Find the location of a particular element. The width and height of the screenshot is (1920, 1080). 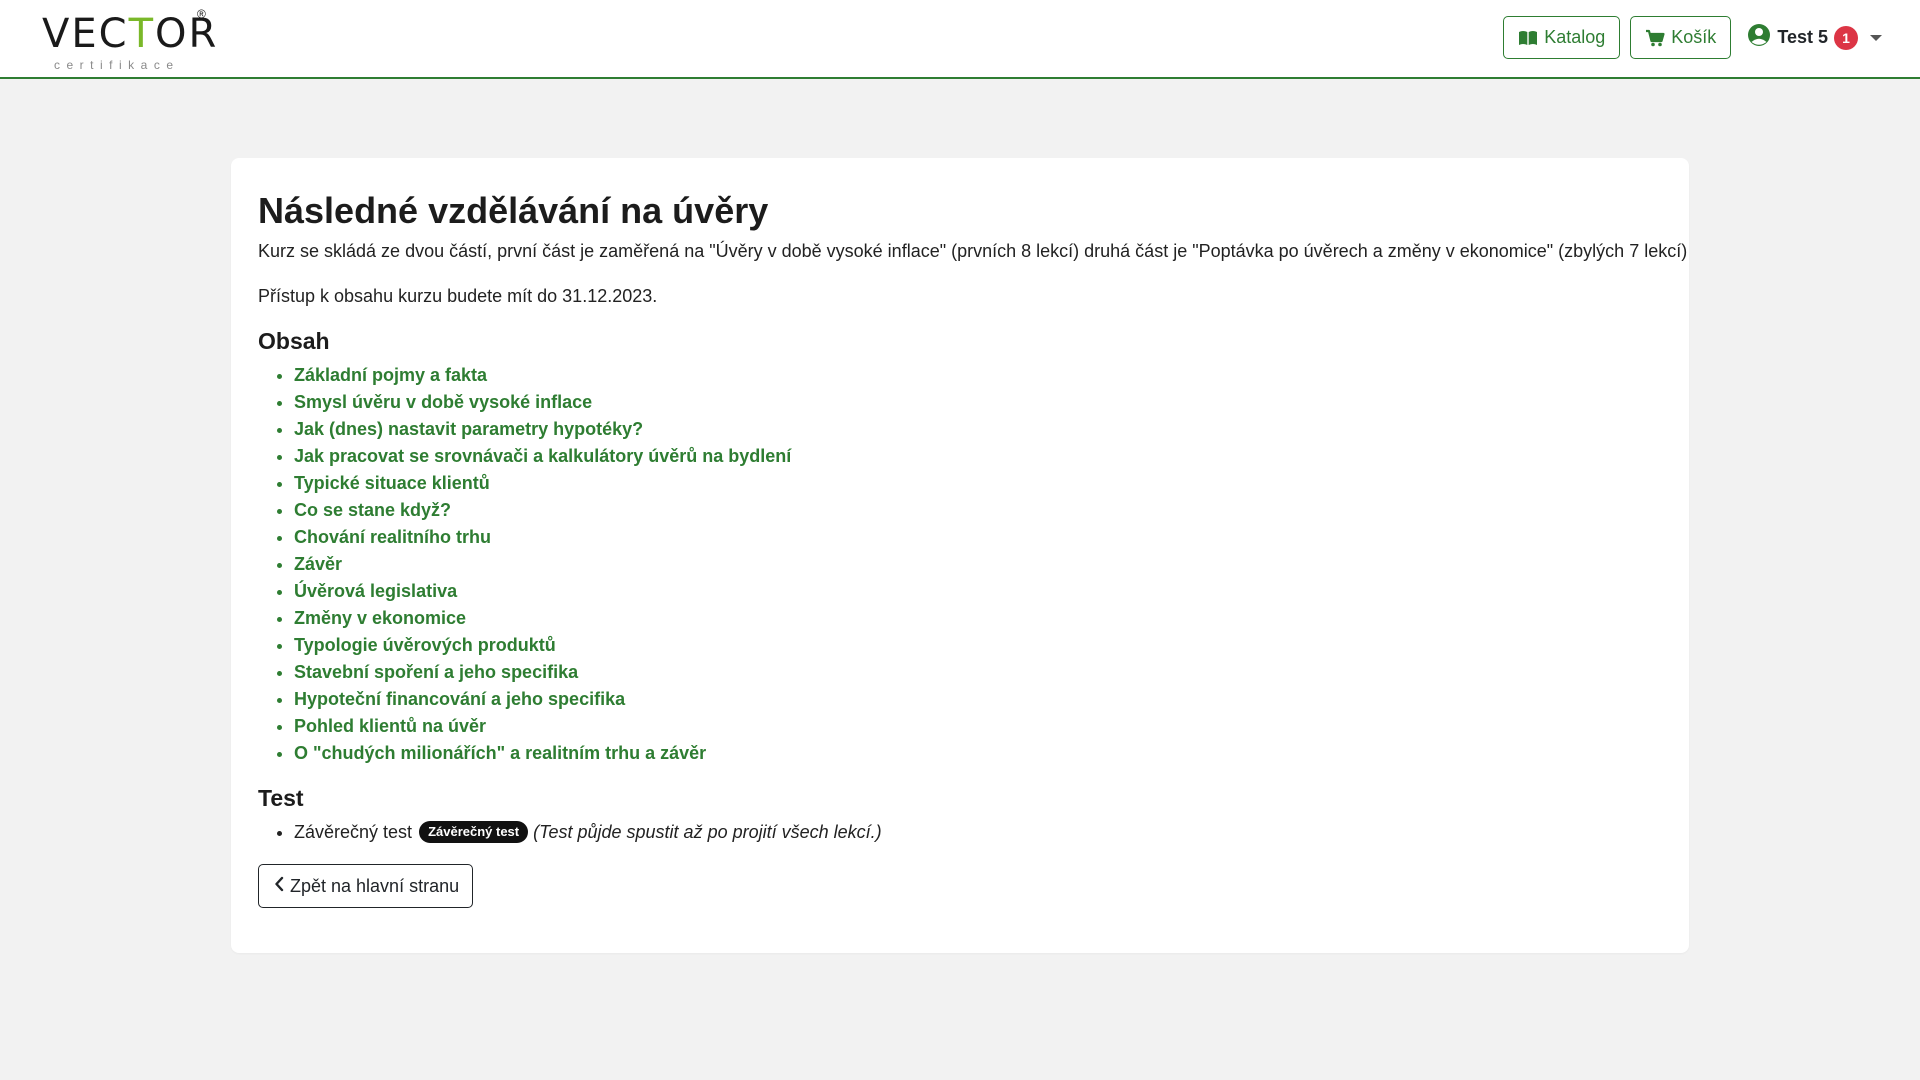

nav-actions: Katalog Košík Test 5 1 is located at coordinates (1692, 37).